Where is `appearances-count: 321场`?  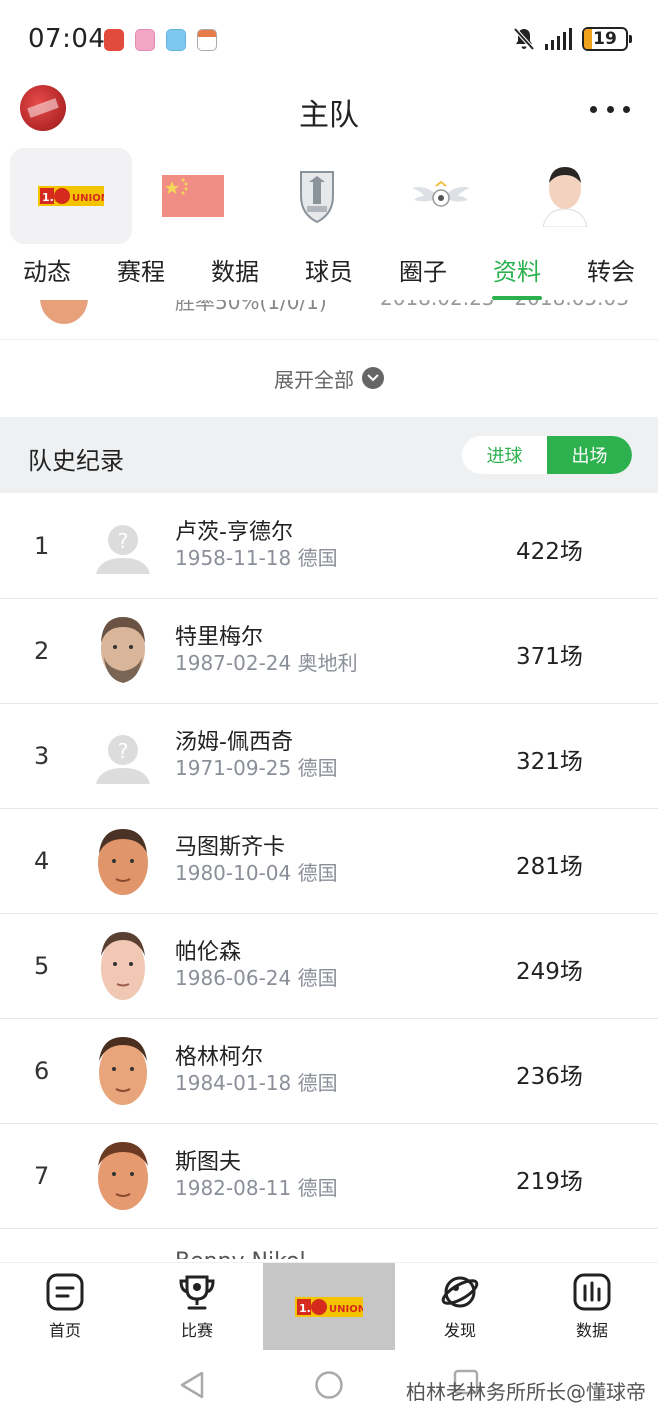
appearances-count: 321场 is located at coordinates (549, 762).